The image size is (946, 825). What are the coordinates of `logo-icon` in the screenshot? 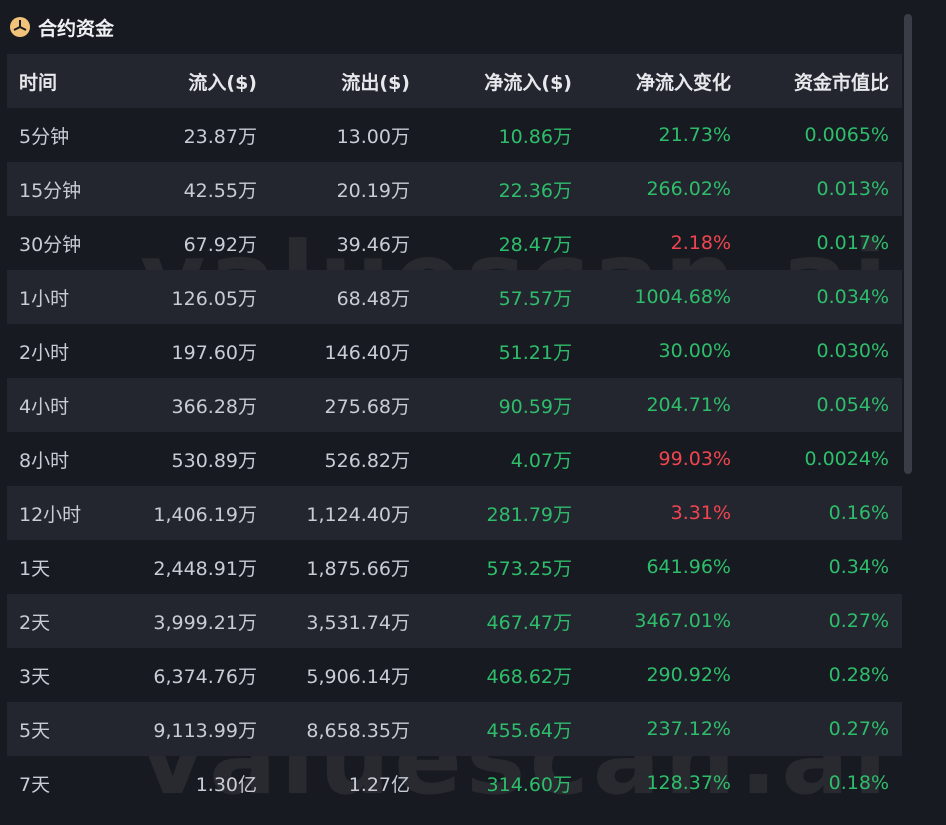 It's located at (20, 27).